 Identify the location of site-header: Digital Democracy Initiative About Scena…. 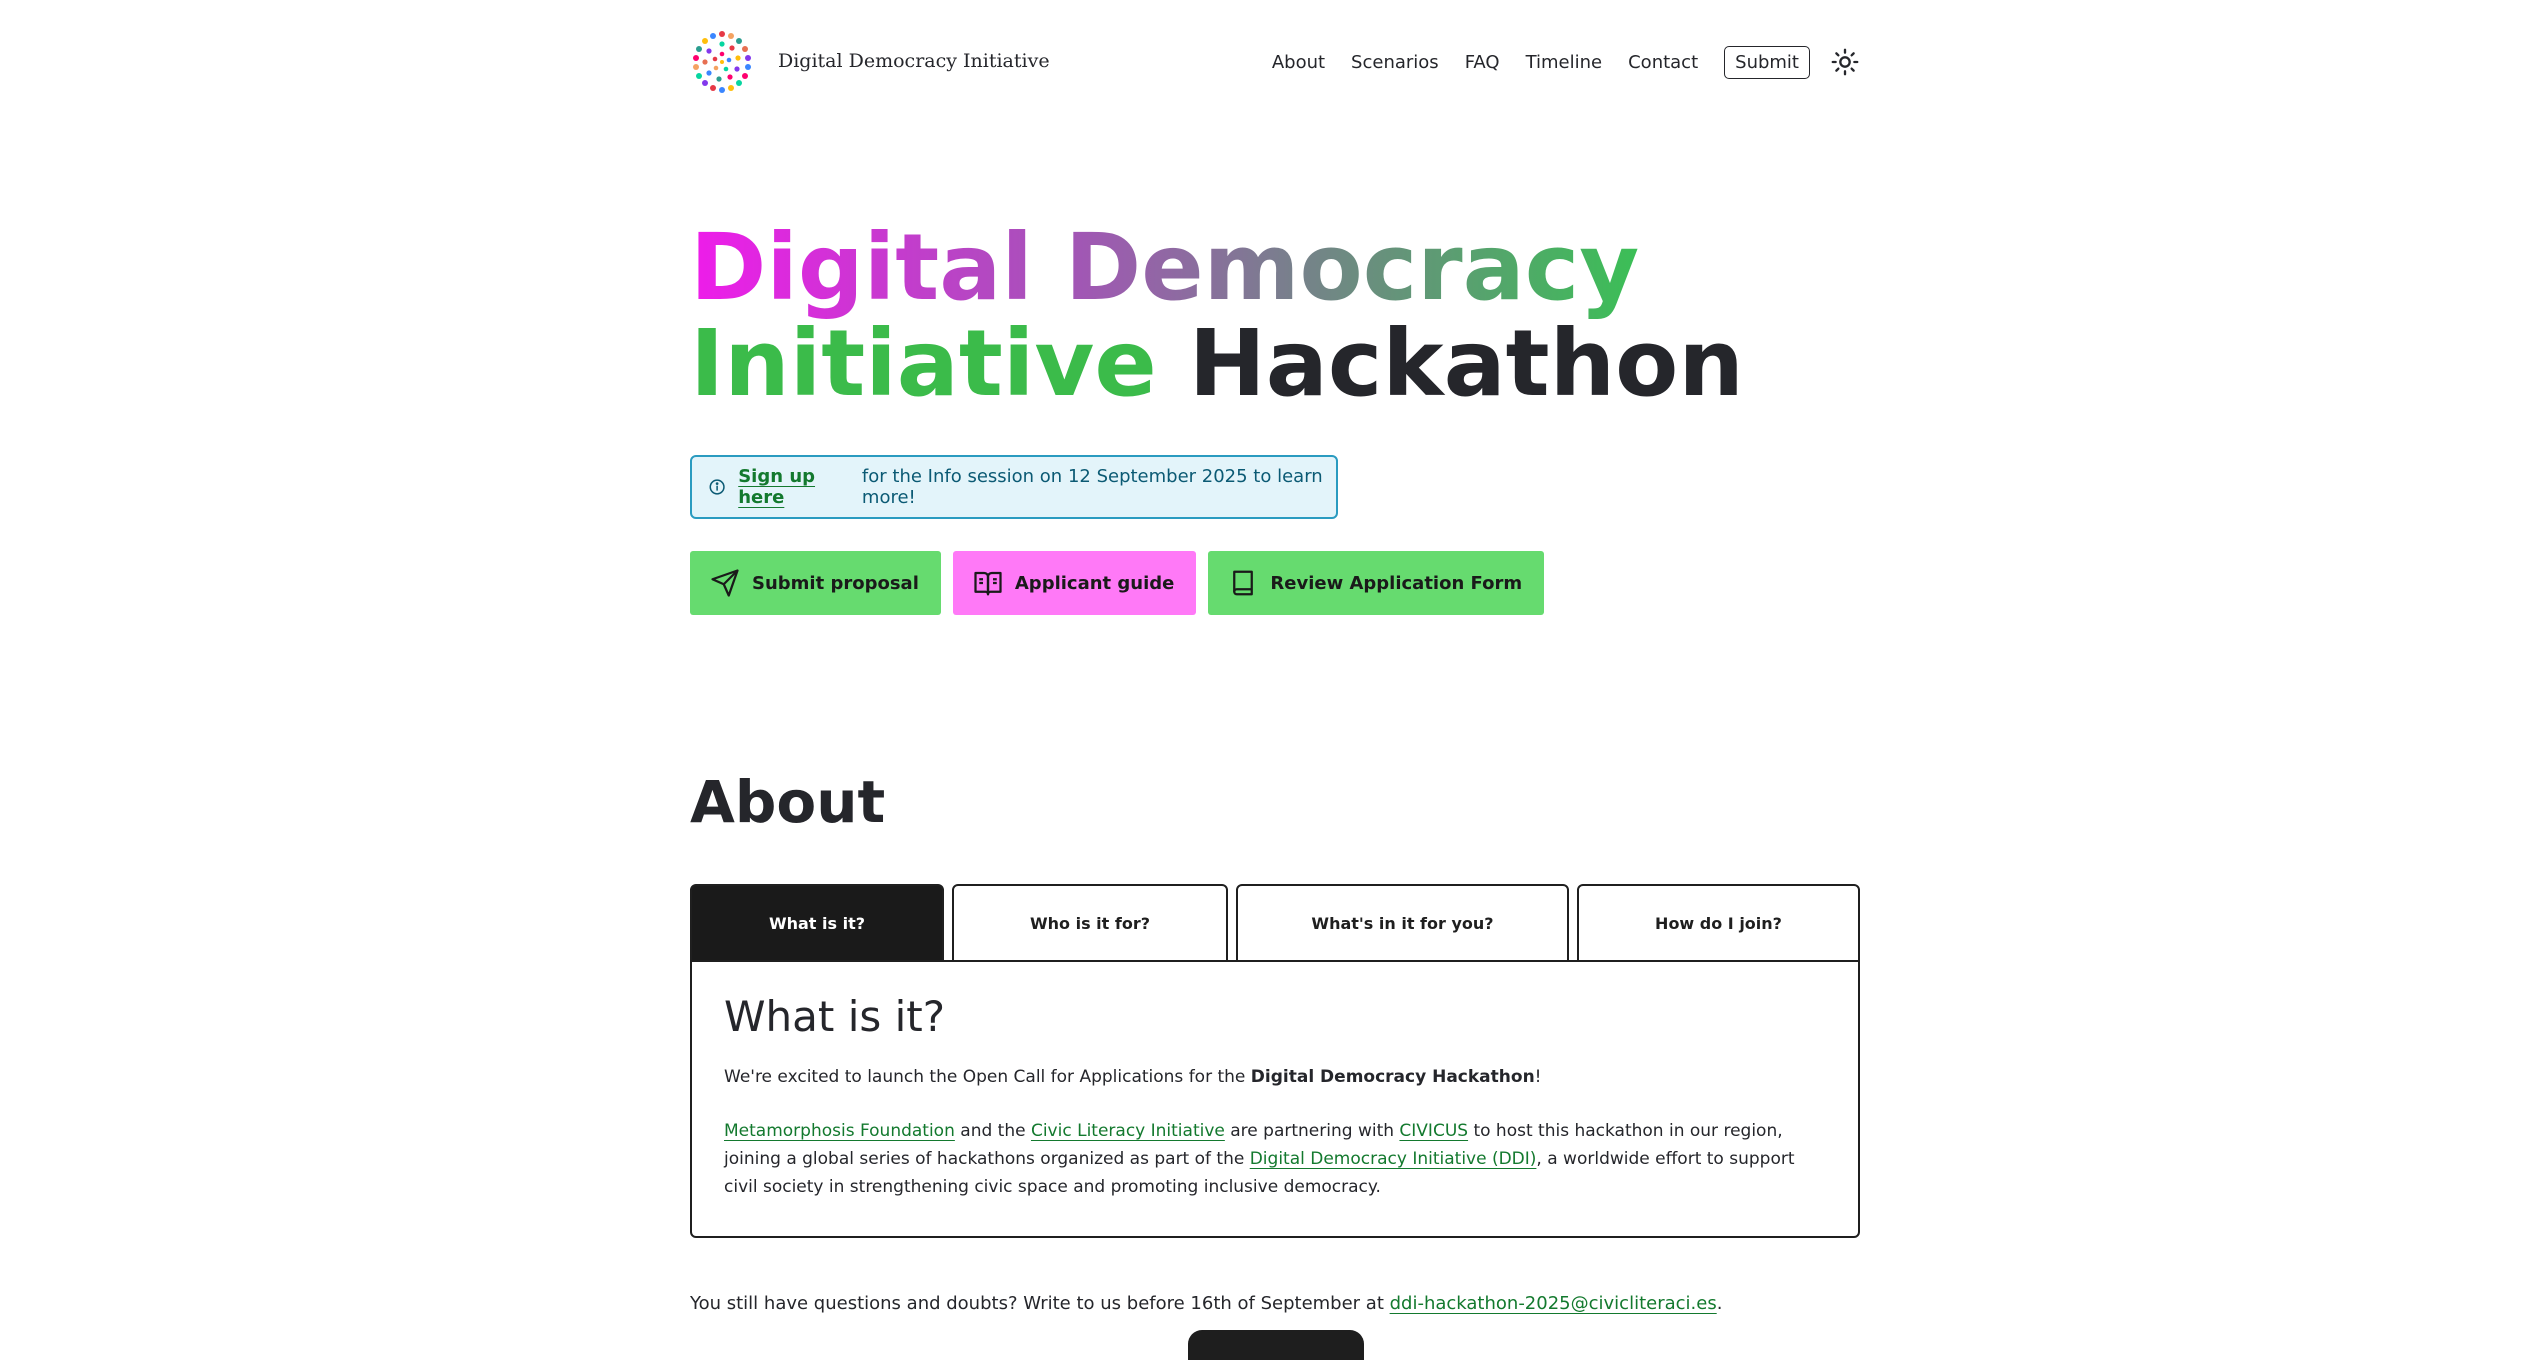
(1275, 66).